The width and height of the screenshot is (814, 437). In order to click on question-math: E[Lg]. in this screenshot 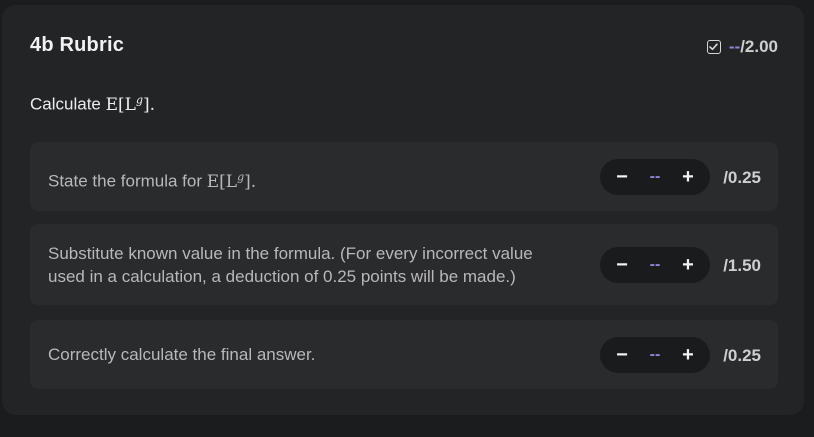, I will do `click(130, 104)`.